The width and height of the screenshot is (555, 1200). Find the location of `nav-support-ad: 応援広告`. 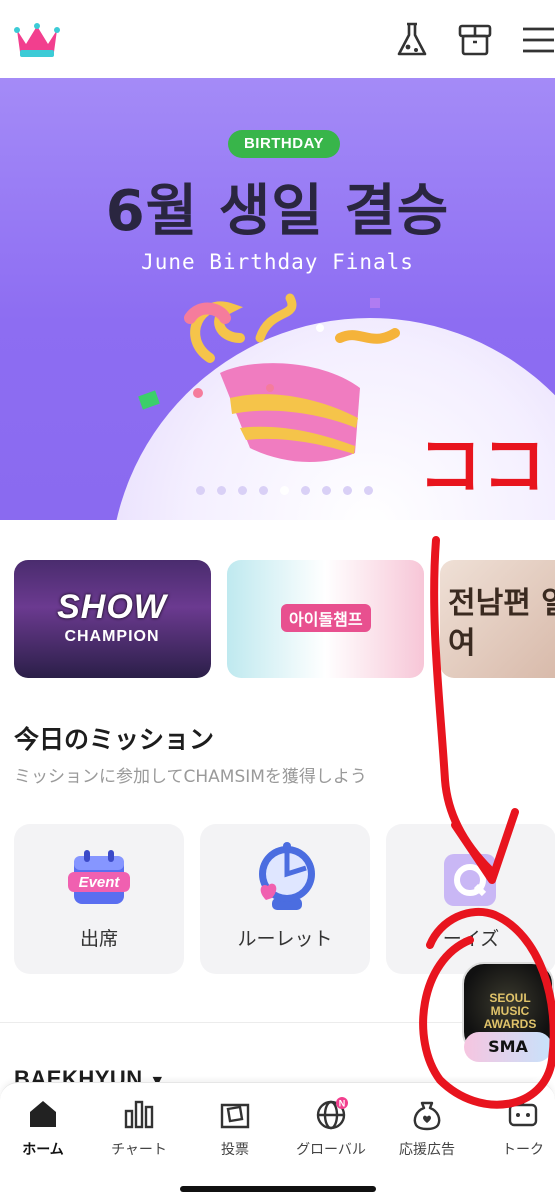

nav-support-ad: 応援広告 is located at coordinates (427, 1131).